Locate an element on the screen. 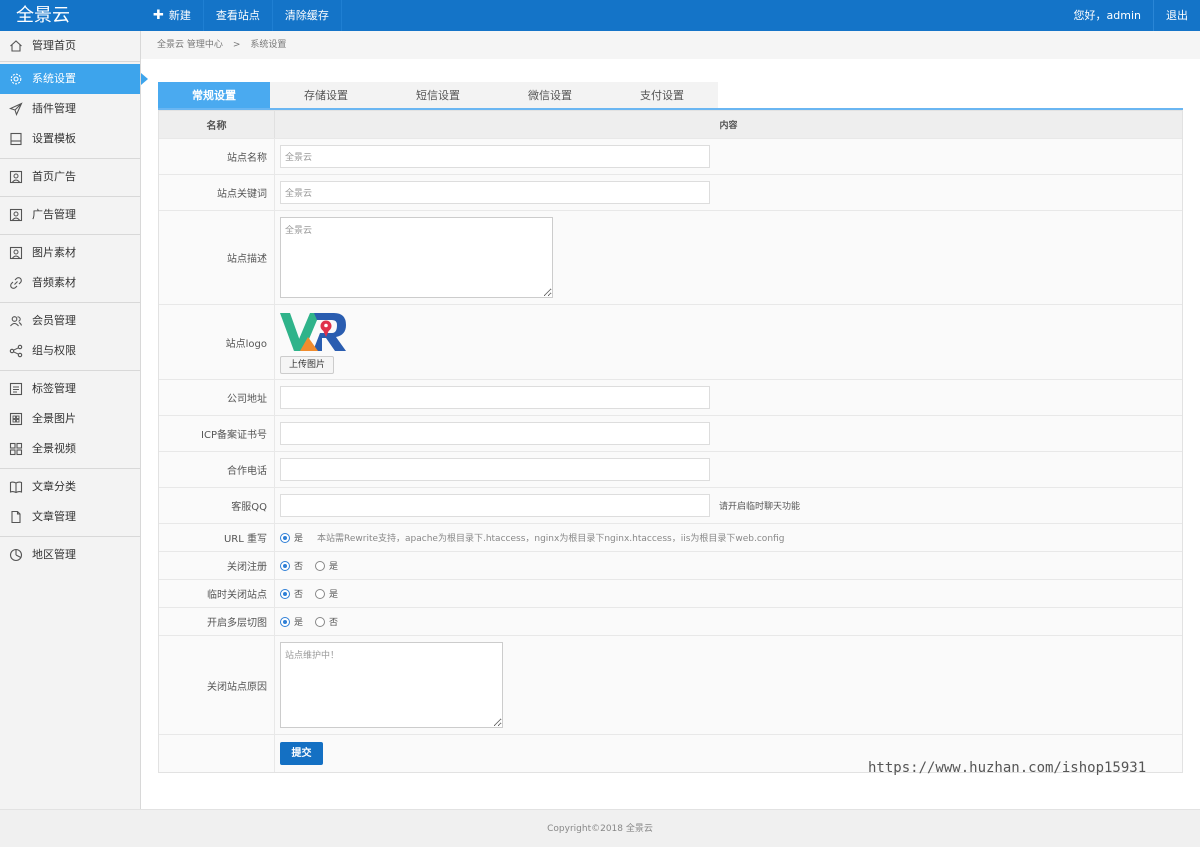  watermark-text: https://www.huzhan.com/ishop15931 is located at coordinates (1007, 768).